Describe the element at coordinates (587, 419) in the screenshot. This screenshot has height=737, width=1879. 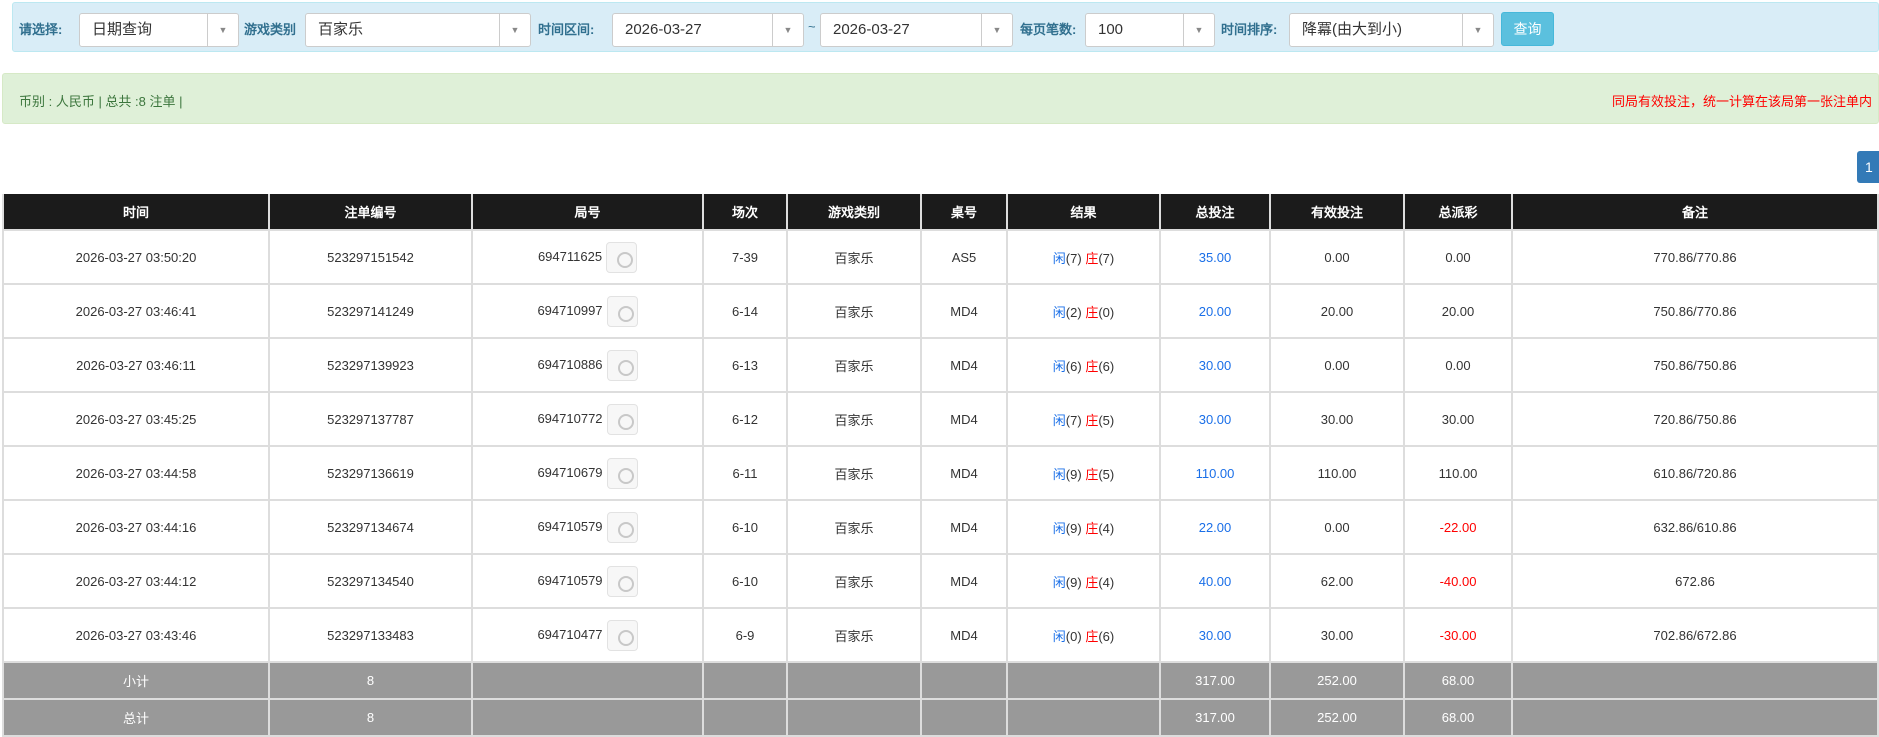
I see `round-cell: 694710772` at that location.